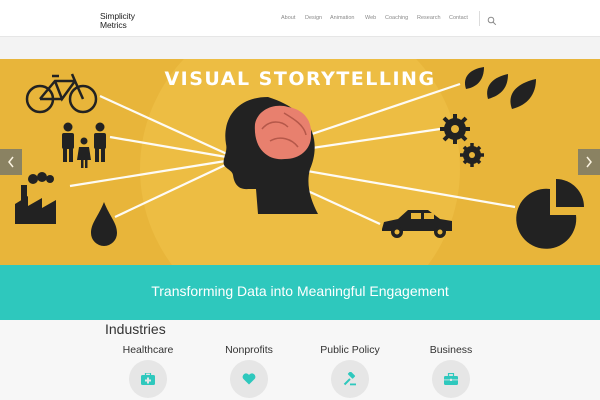 The height and width of the screenshot is (400, 600). Describe the element at coordinates (35, 198) in the screenshot. I see `factory-icon` at that location.